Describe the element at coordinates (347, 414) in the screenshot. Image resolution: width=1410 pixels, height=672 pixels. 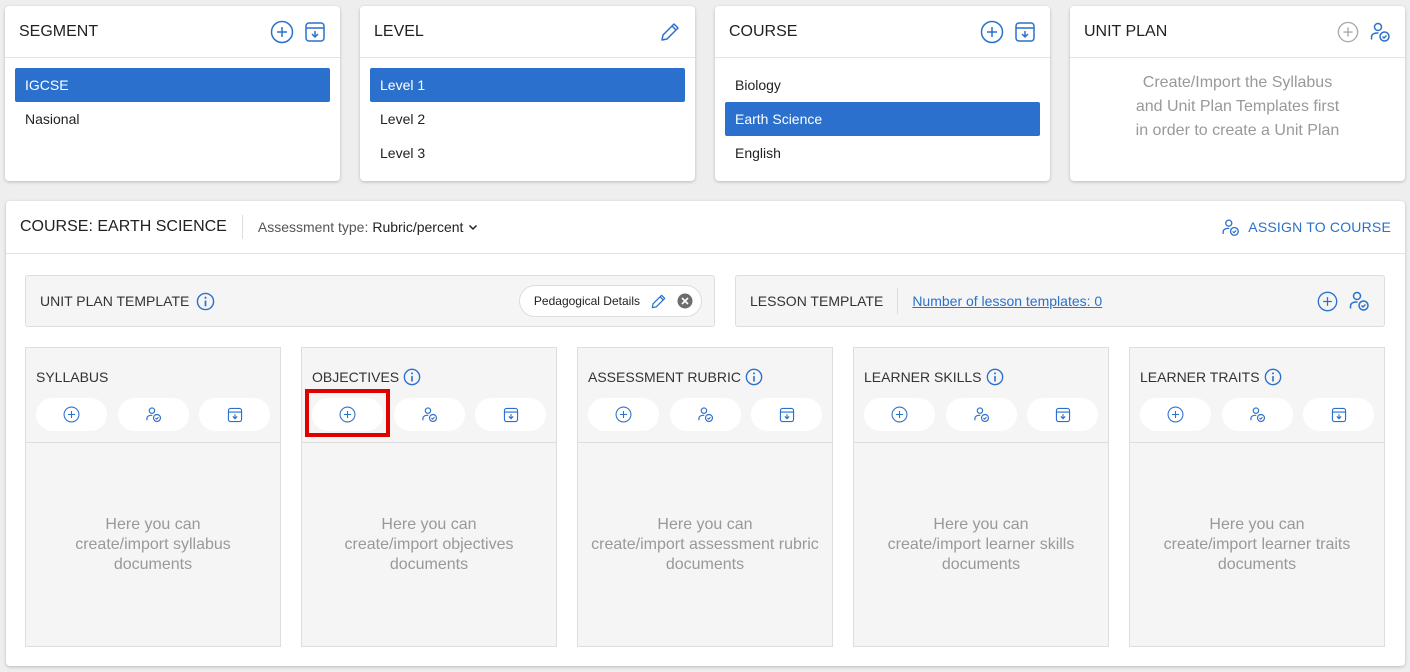
I see `create-objectives-button` at that location.